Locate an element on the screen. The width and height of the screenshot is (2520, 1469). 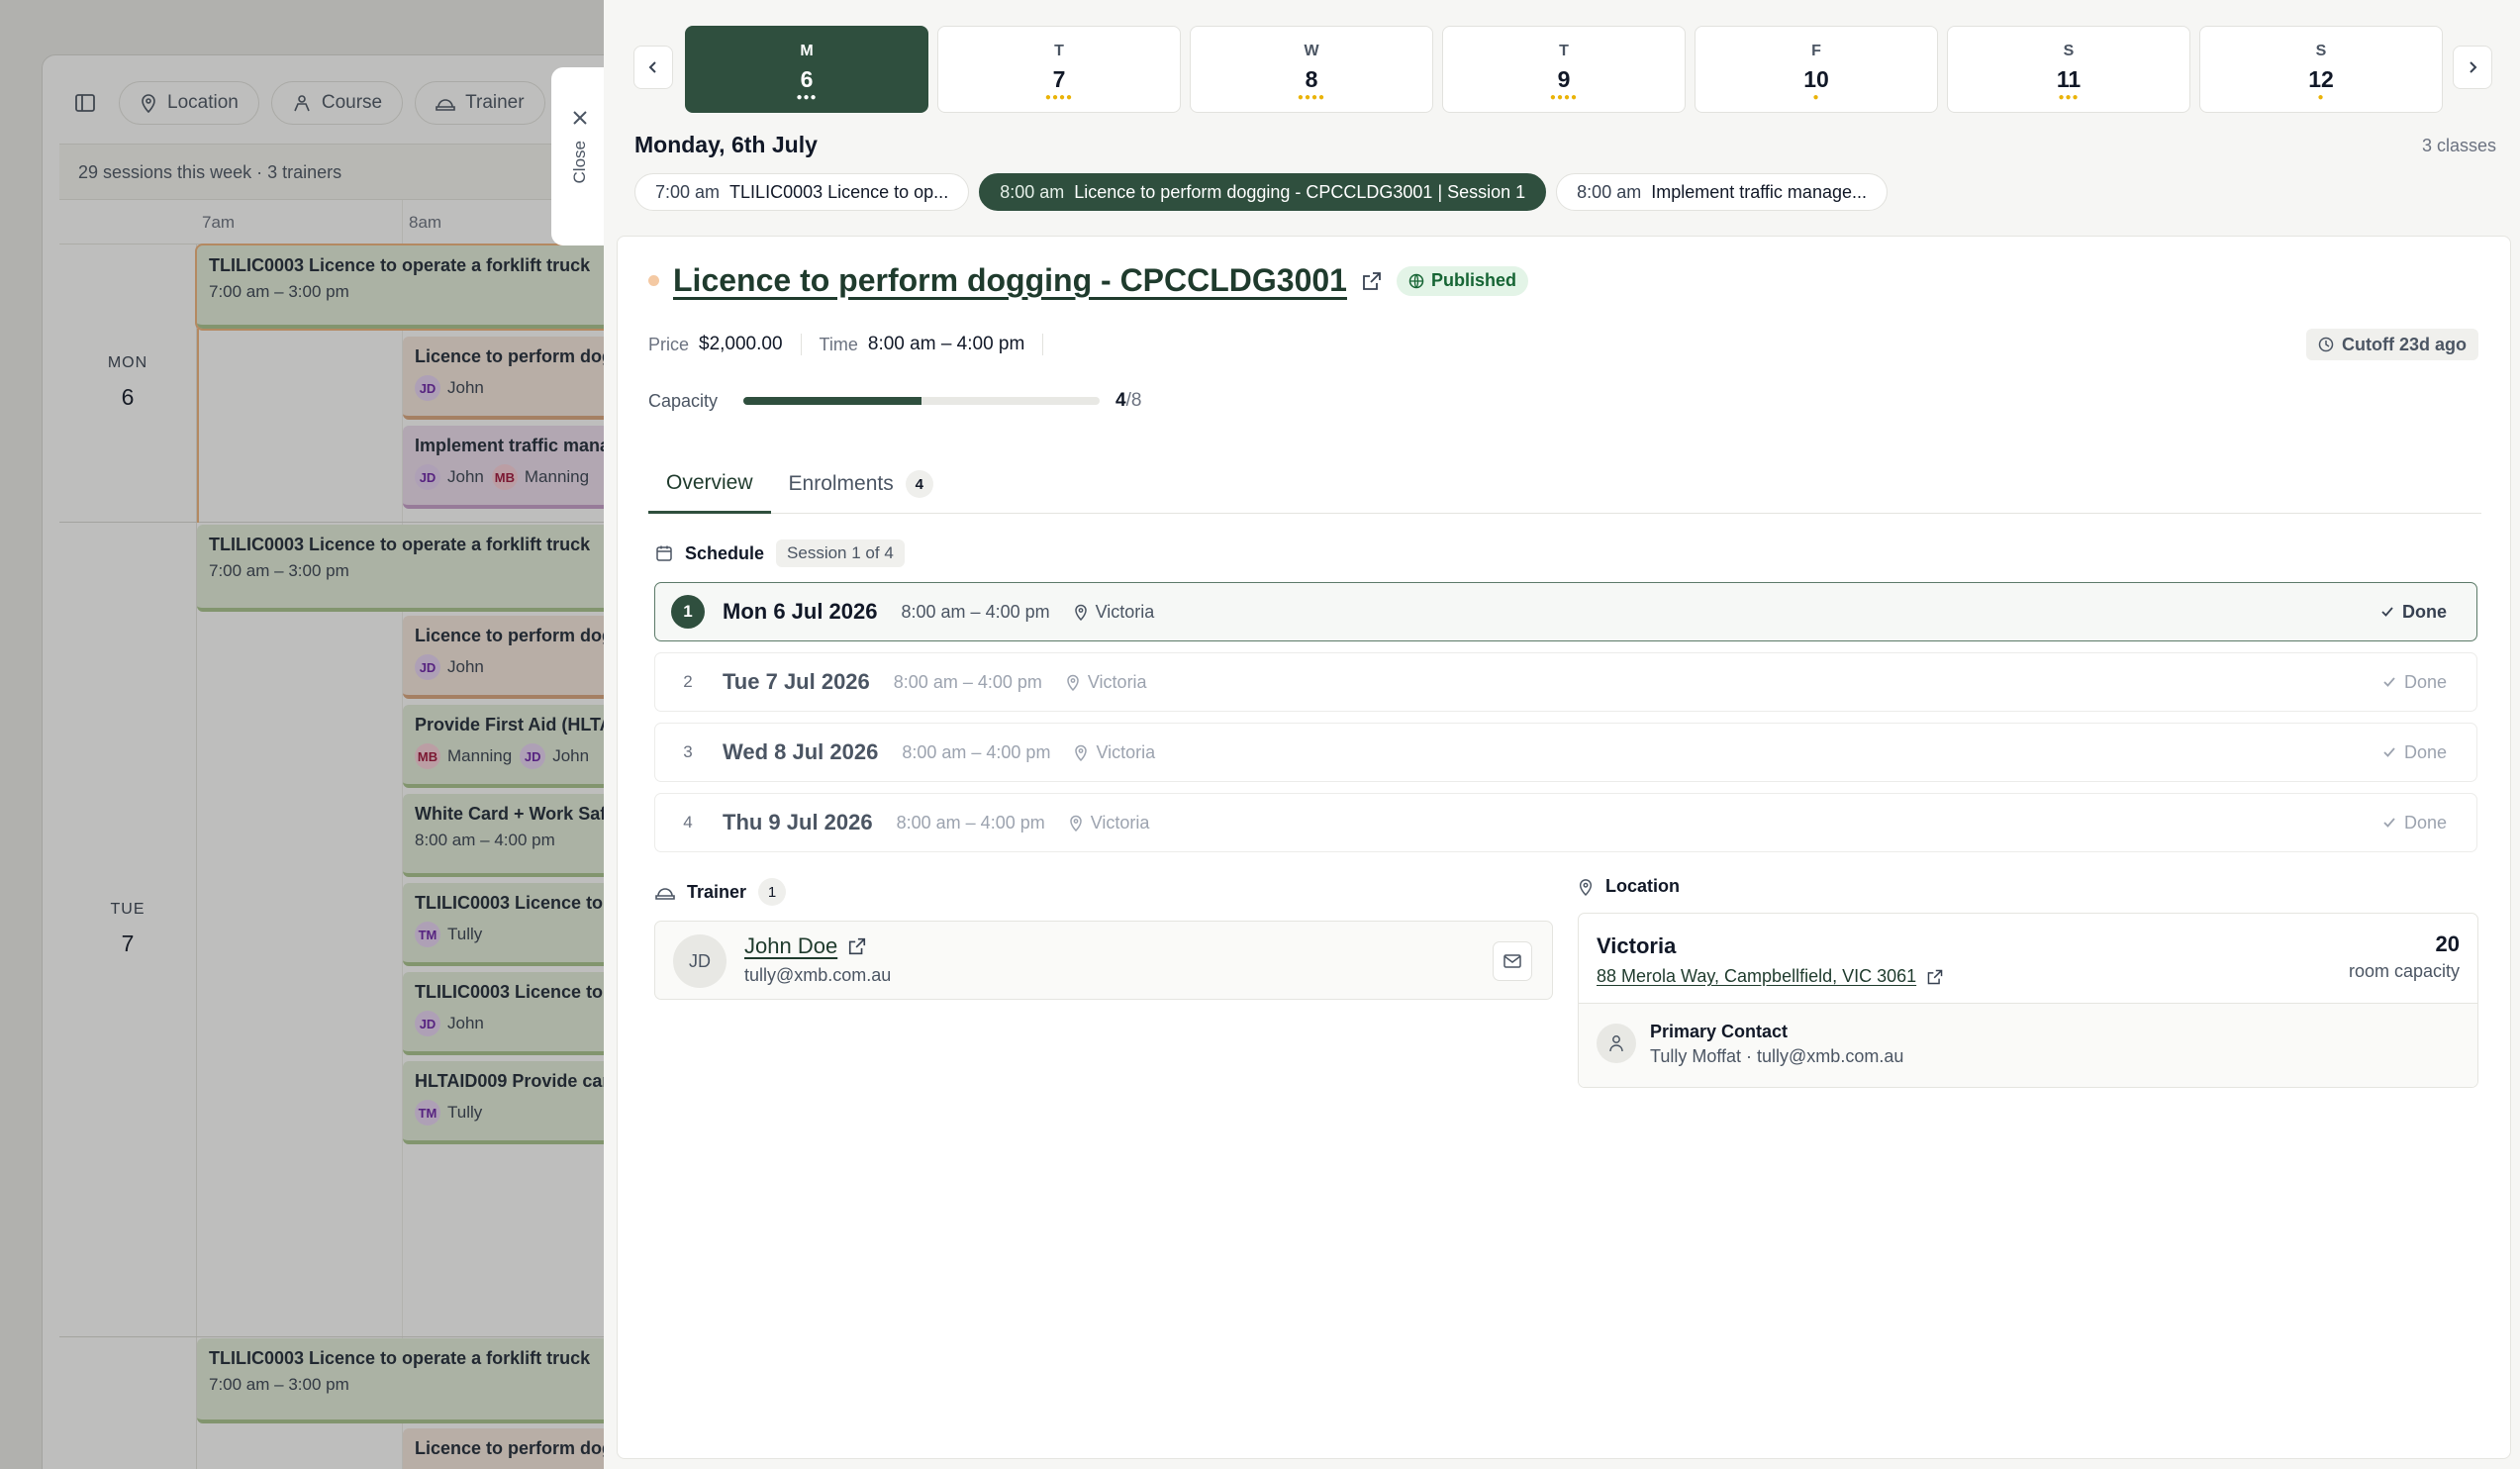
chevron-left-icon is located at coordinates (652, 67).